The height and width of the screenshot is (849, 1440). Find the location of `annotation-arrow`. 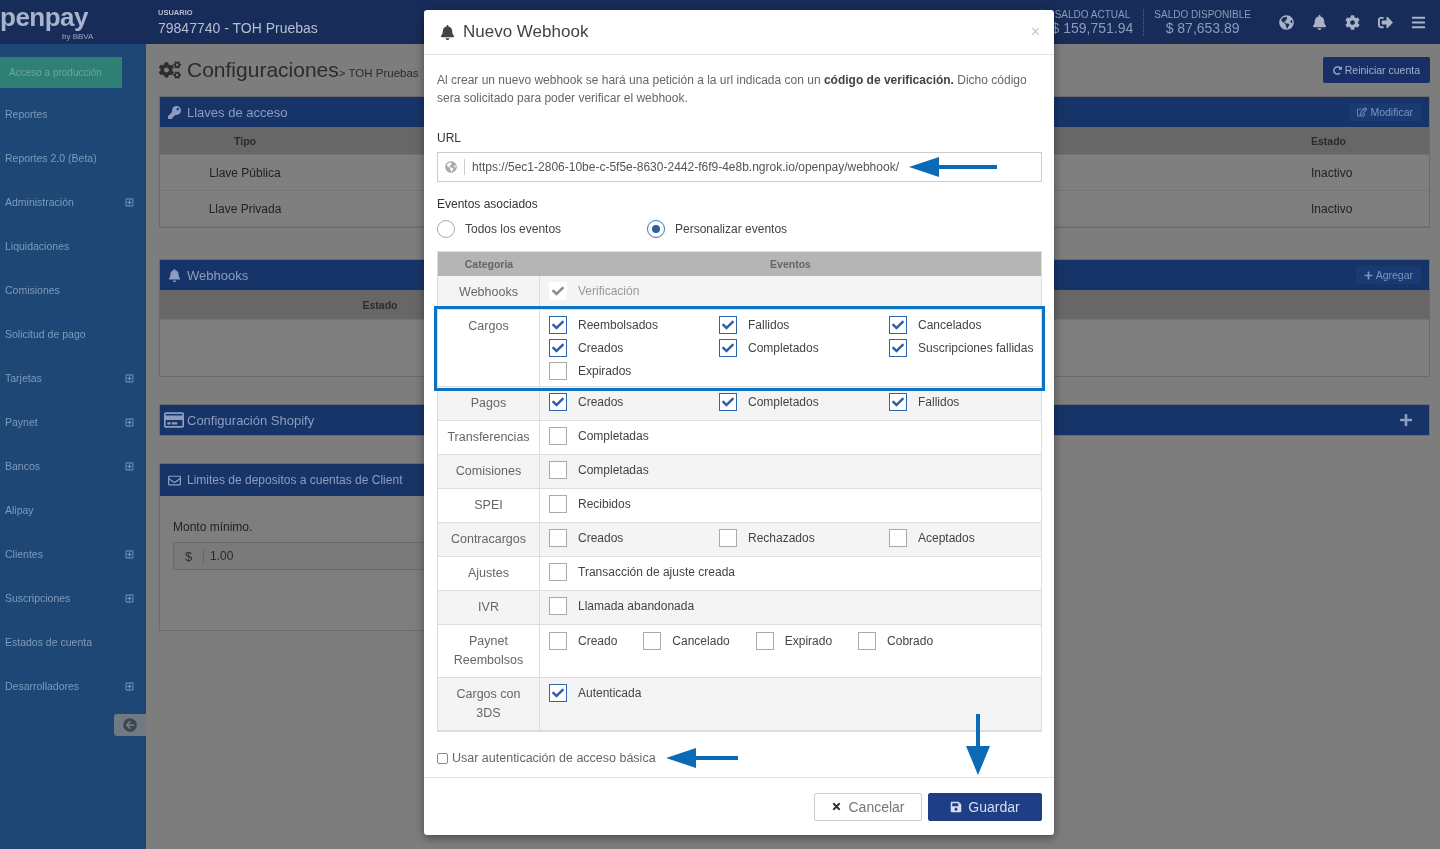

annotation-arrow is located at coordinates (978, 745).